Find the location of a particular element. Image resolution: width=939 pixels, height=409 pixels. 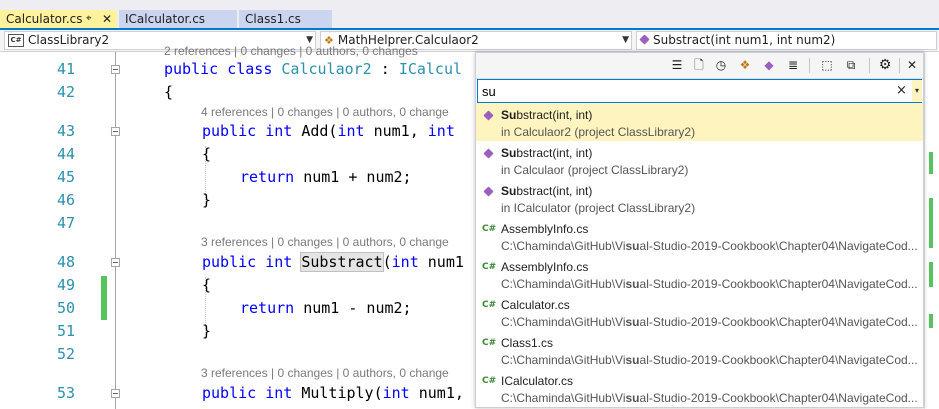

code-line-41: public class Calculaor2 : ICalcul is located at coordinates (313, 69).